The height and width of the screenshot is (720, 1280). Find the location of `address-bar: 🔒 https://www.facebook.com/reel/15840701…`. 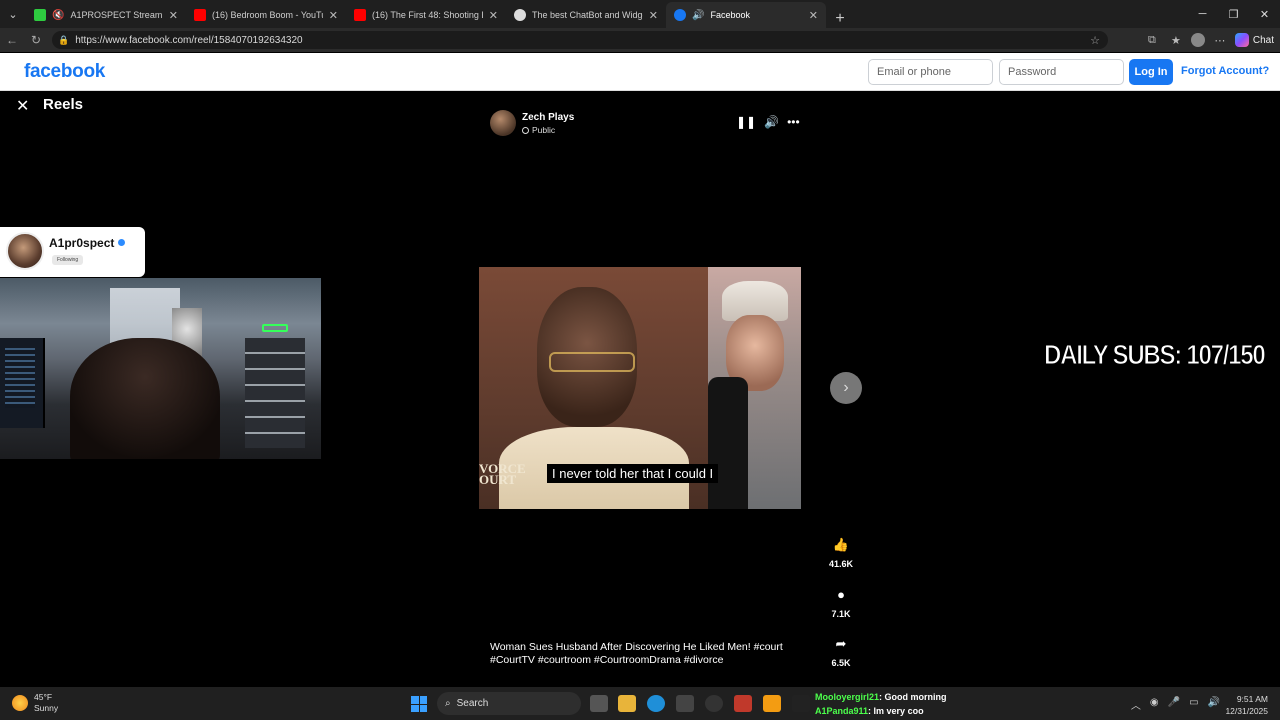

address-bar: 🔒 https://www.facebook.com/reel/15840701… is located at coordinates (580, 40).